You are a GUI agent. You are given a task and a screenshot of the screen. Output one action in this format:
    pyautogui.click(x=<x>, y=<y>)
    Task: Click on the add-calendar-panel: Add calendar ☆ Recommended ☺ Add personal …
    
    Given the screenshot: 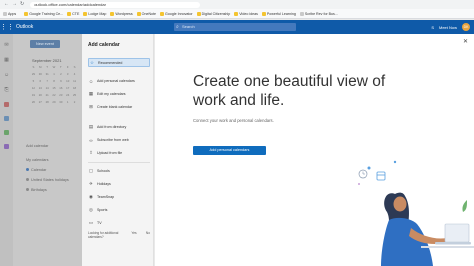 What is the action you would take?
    pyautogui.click(x=118, y=150)
    